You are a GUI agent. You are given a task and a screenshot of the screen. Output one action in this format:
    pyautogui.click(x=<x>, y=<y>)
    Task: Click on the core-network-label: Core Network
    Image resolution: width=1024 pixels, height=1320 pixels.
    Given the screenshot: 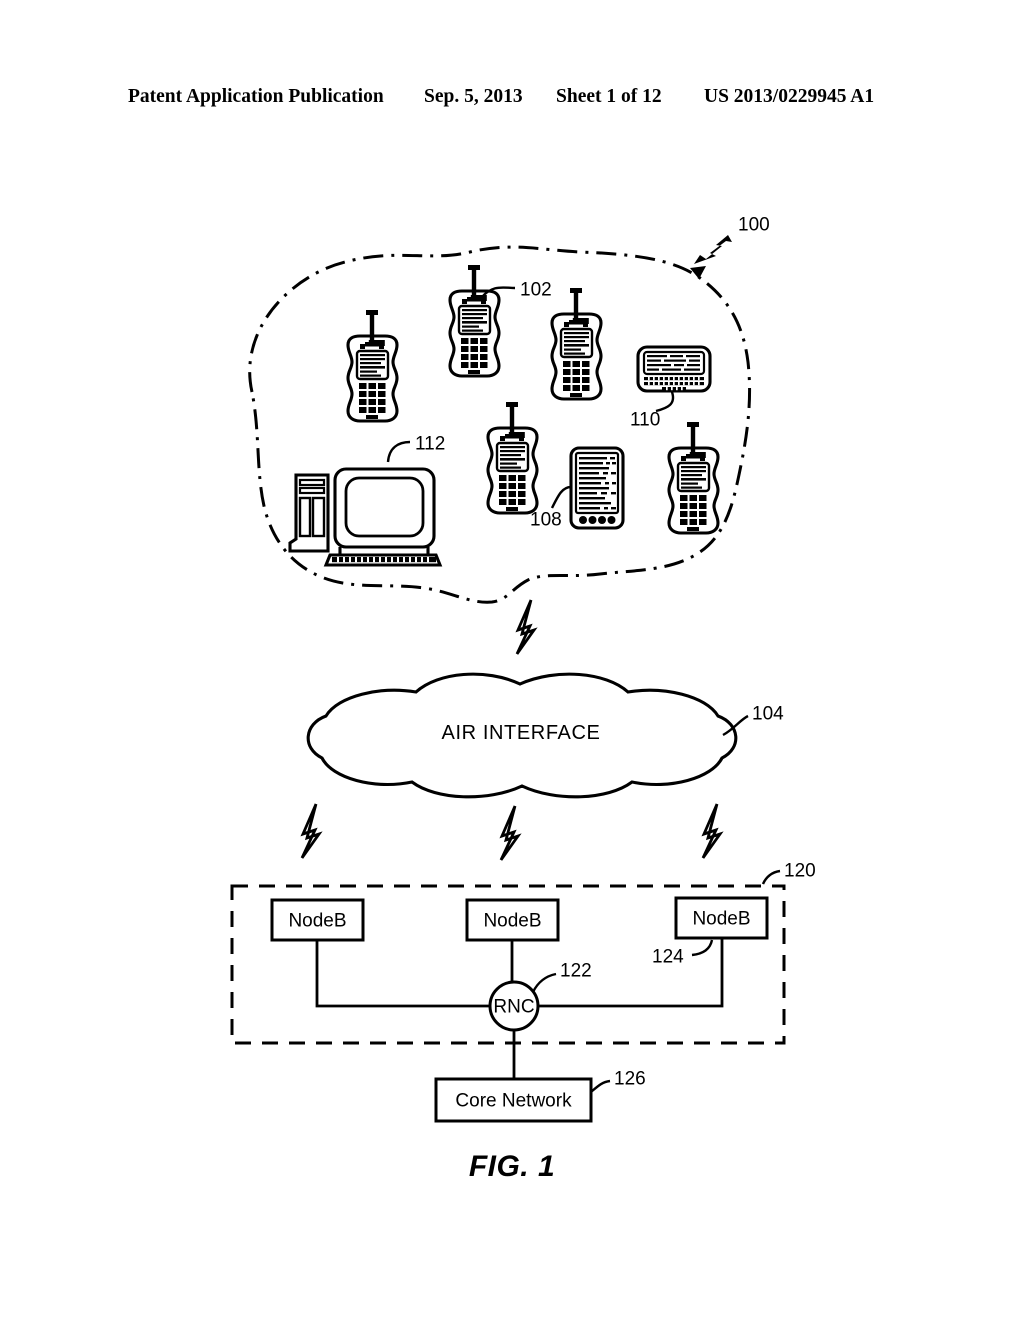 What is the action you would take?
    pyautogui.click(x=513, y=1101)
    